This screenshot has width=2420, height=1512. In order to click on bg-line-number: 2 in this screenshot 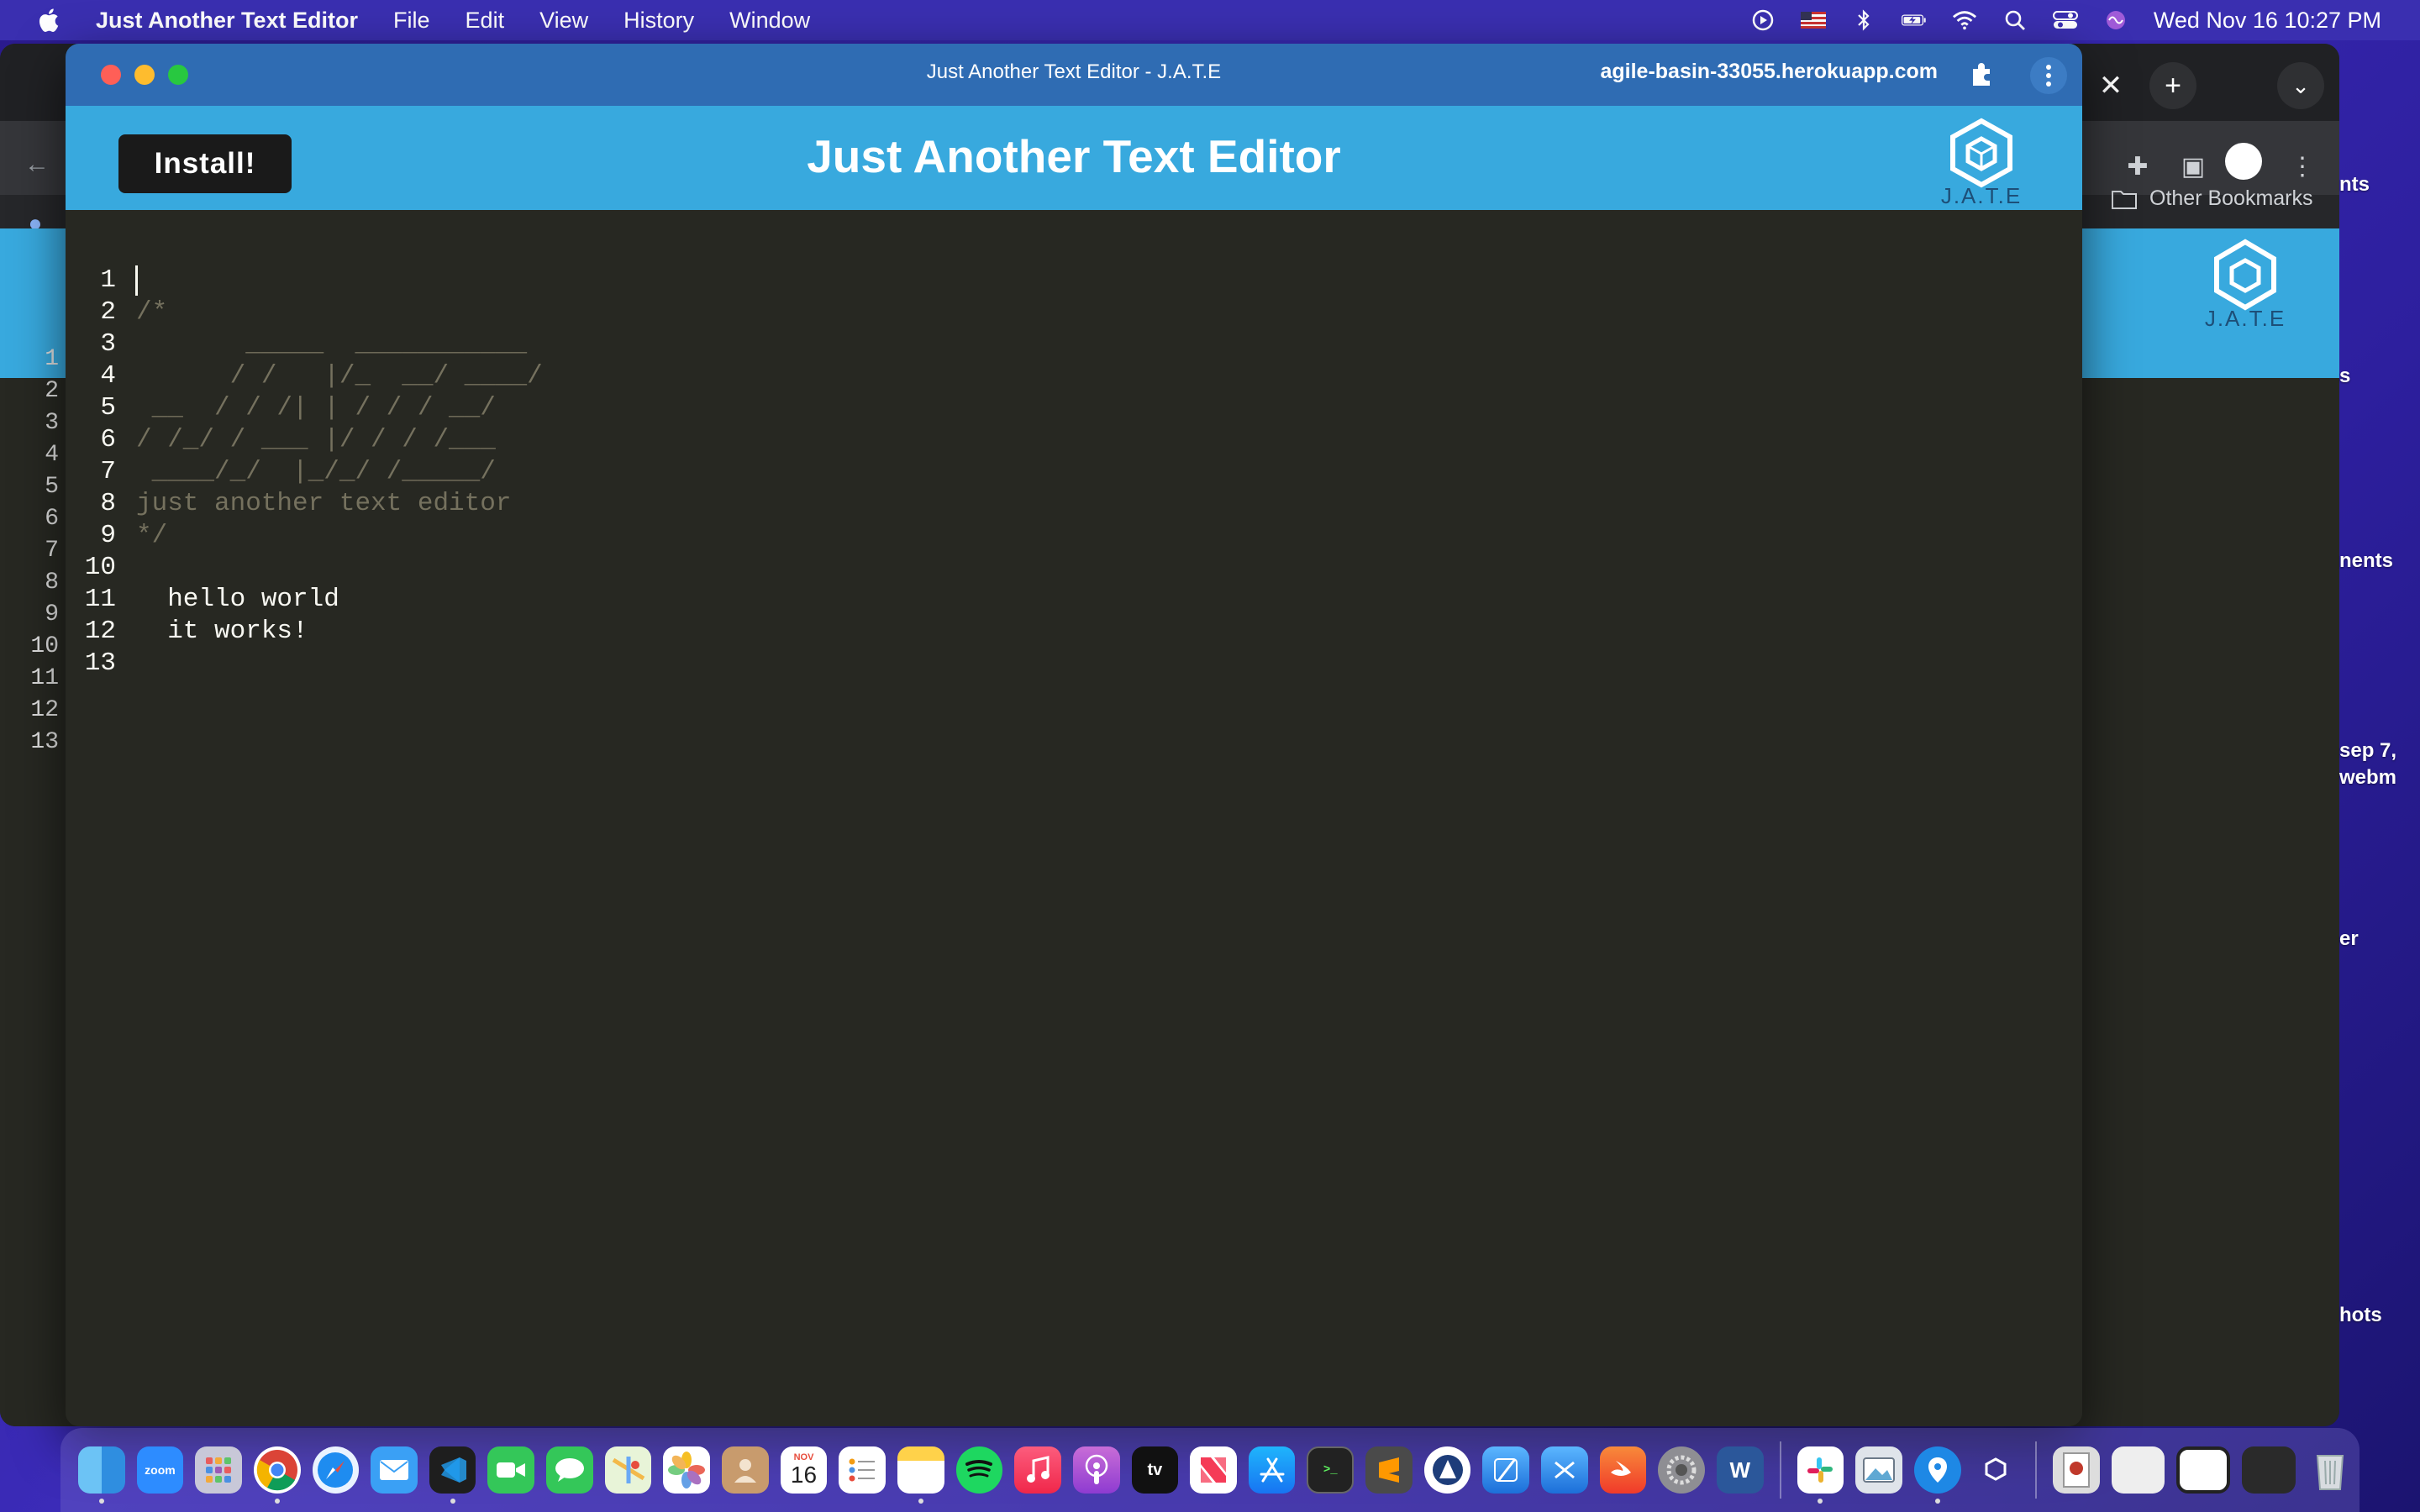, I will do `click(52, 391)`.